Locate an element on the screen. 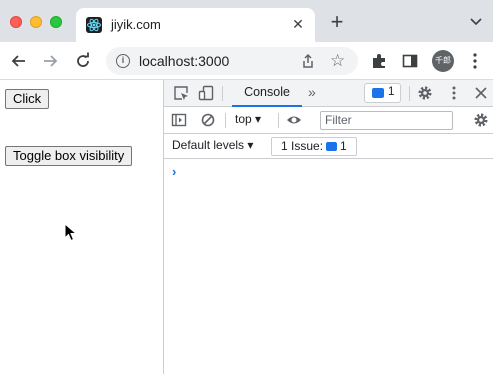  browser-menu-icon is located at coordinates (475, 61).